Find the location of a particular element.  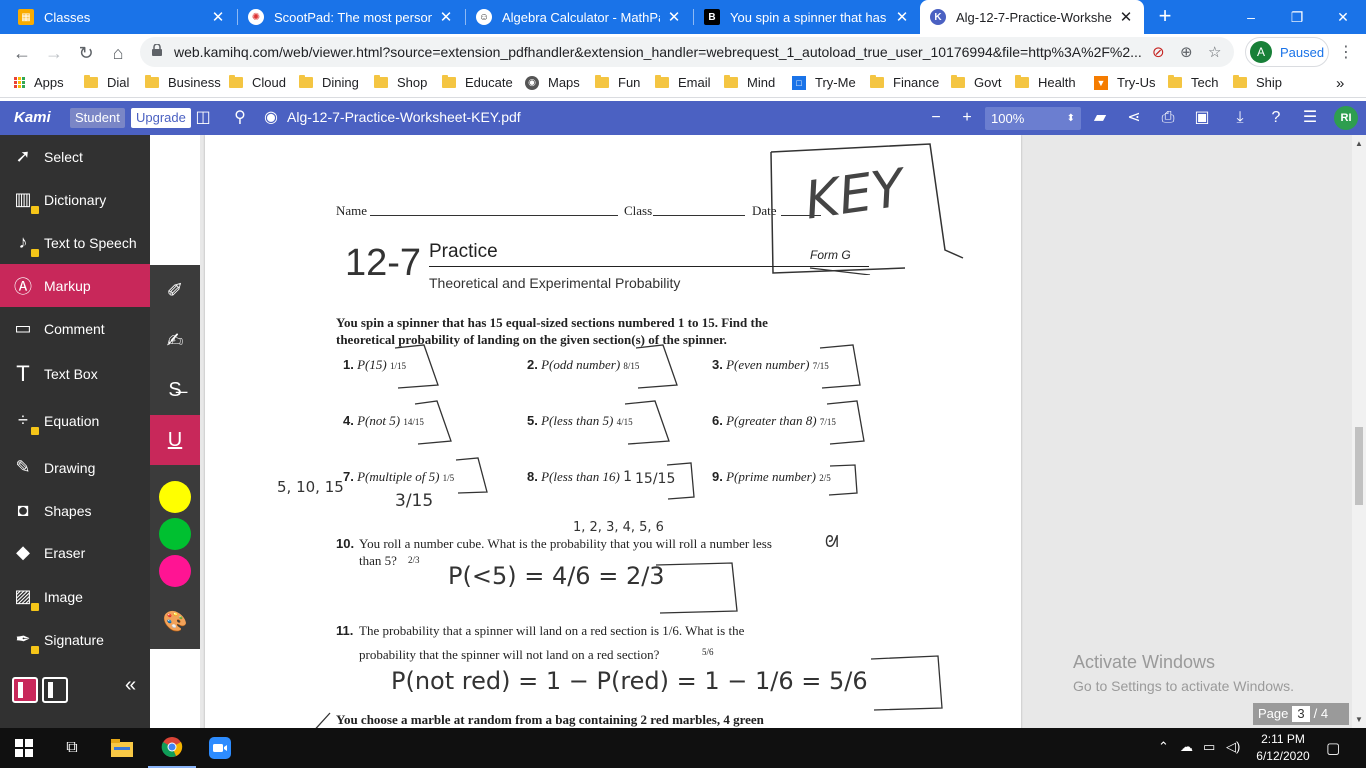

tool-select: ➚ Select is located at coordinates (75, 156).